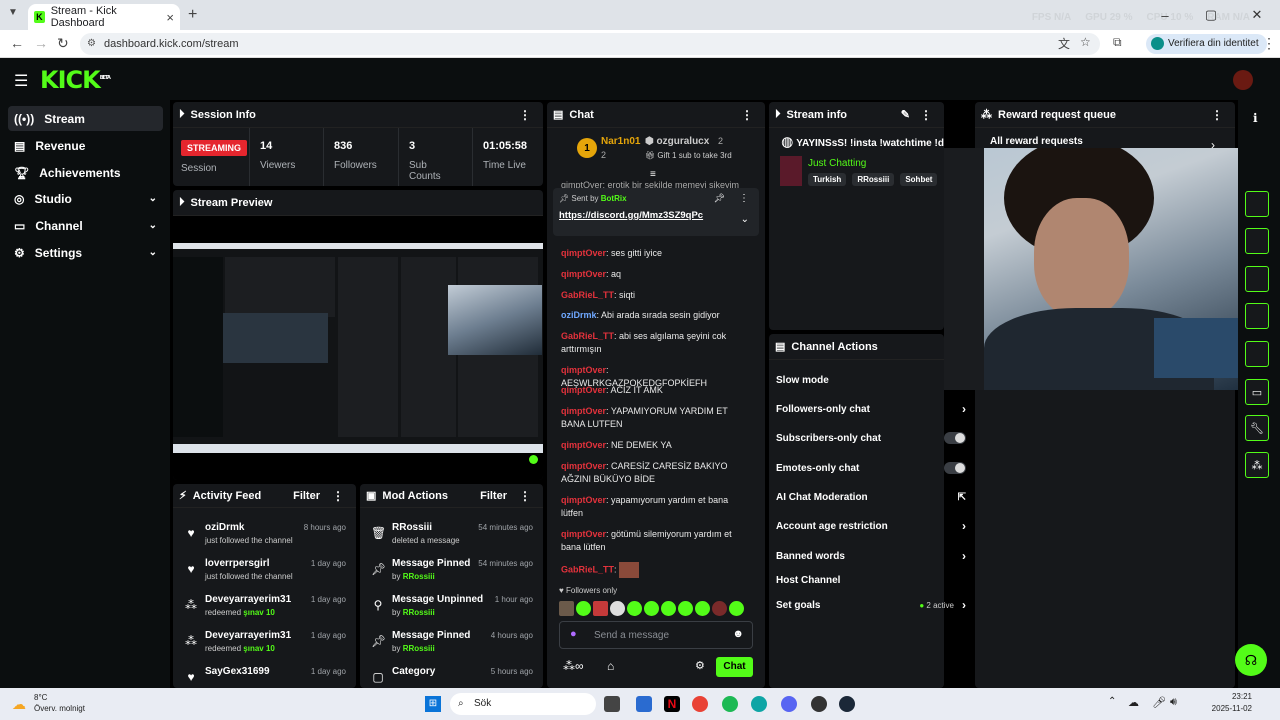 The image size is (1280, 720). What do you see at coordinates (579, 315) in the screenshot?
I see `chat-username: oziDrmk` at bounding box center [579, 315].